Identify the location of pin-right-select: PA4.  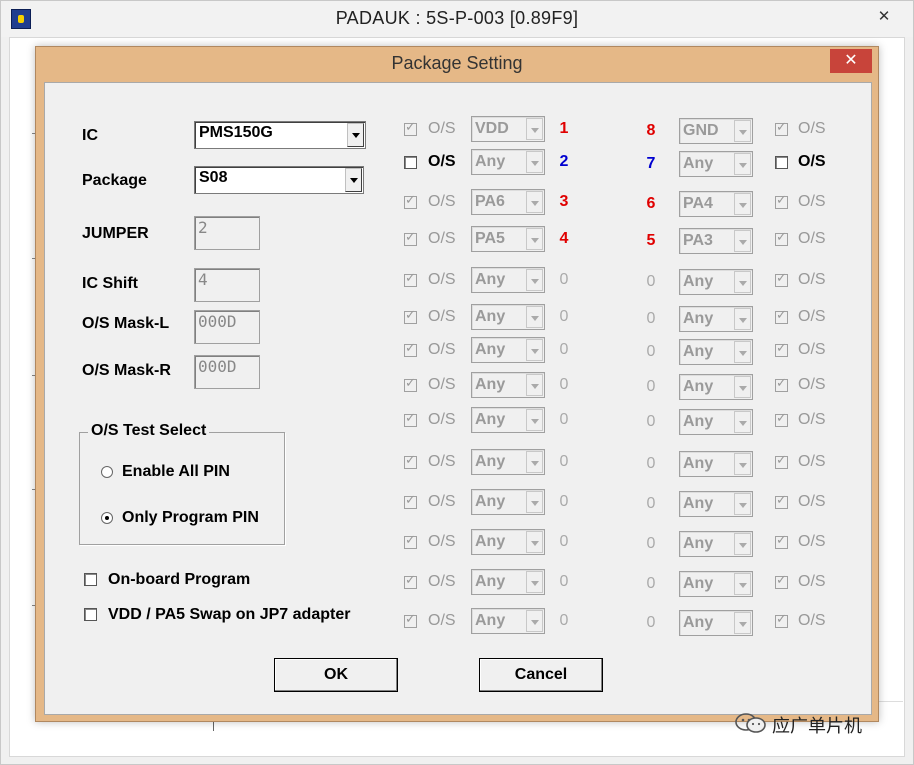
(716, 204).